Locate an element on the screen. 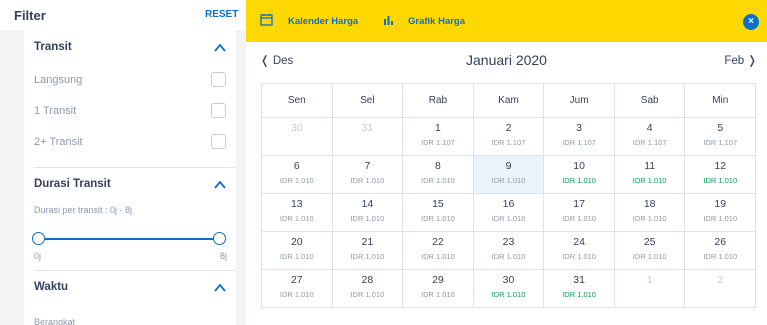 Image resolution: width=767 pixels, height=325 pixels. day-number: 12 is located at coordinates (720, 166).